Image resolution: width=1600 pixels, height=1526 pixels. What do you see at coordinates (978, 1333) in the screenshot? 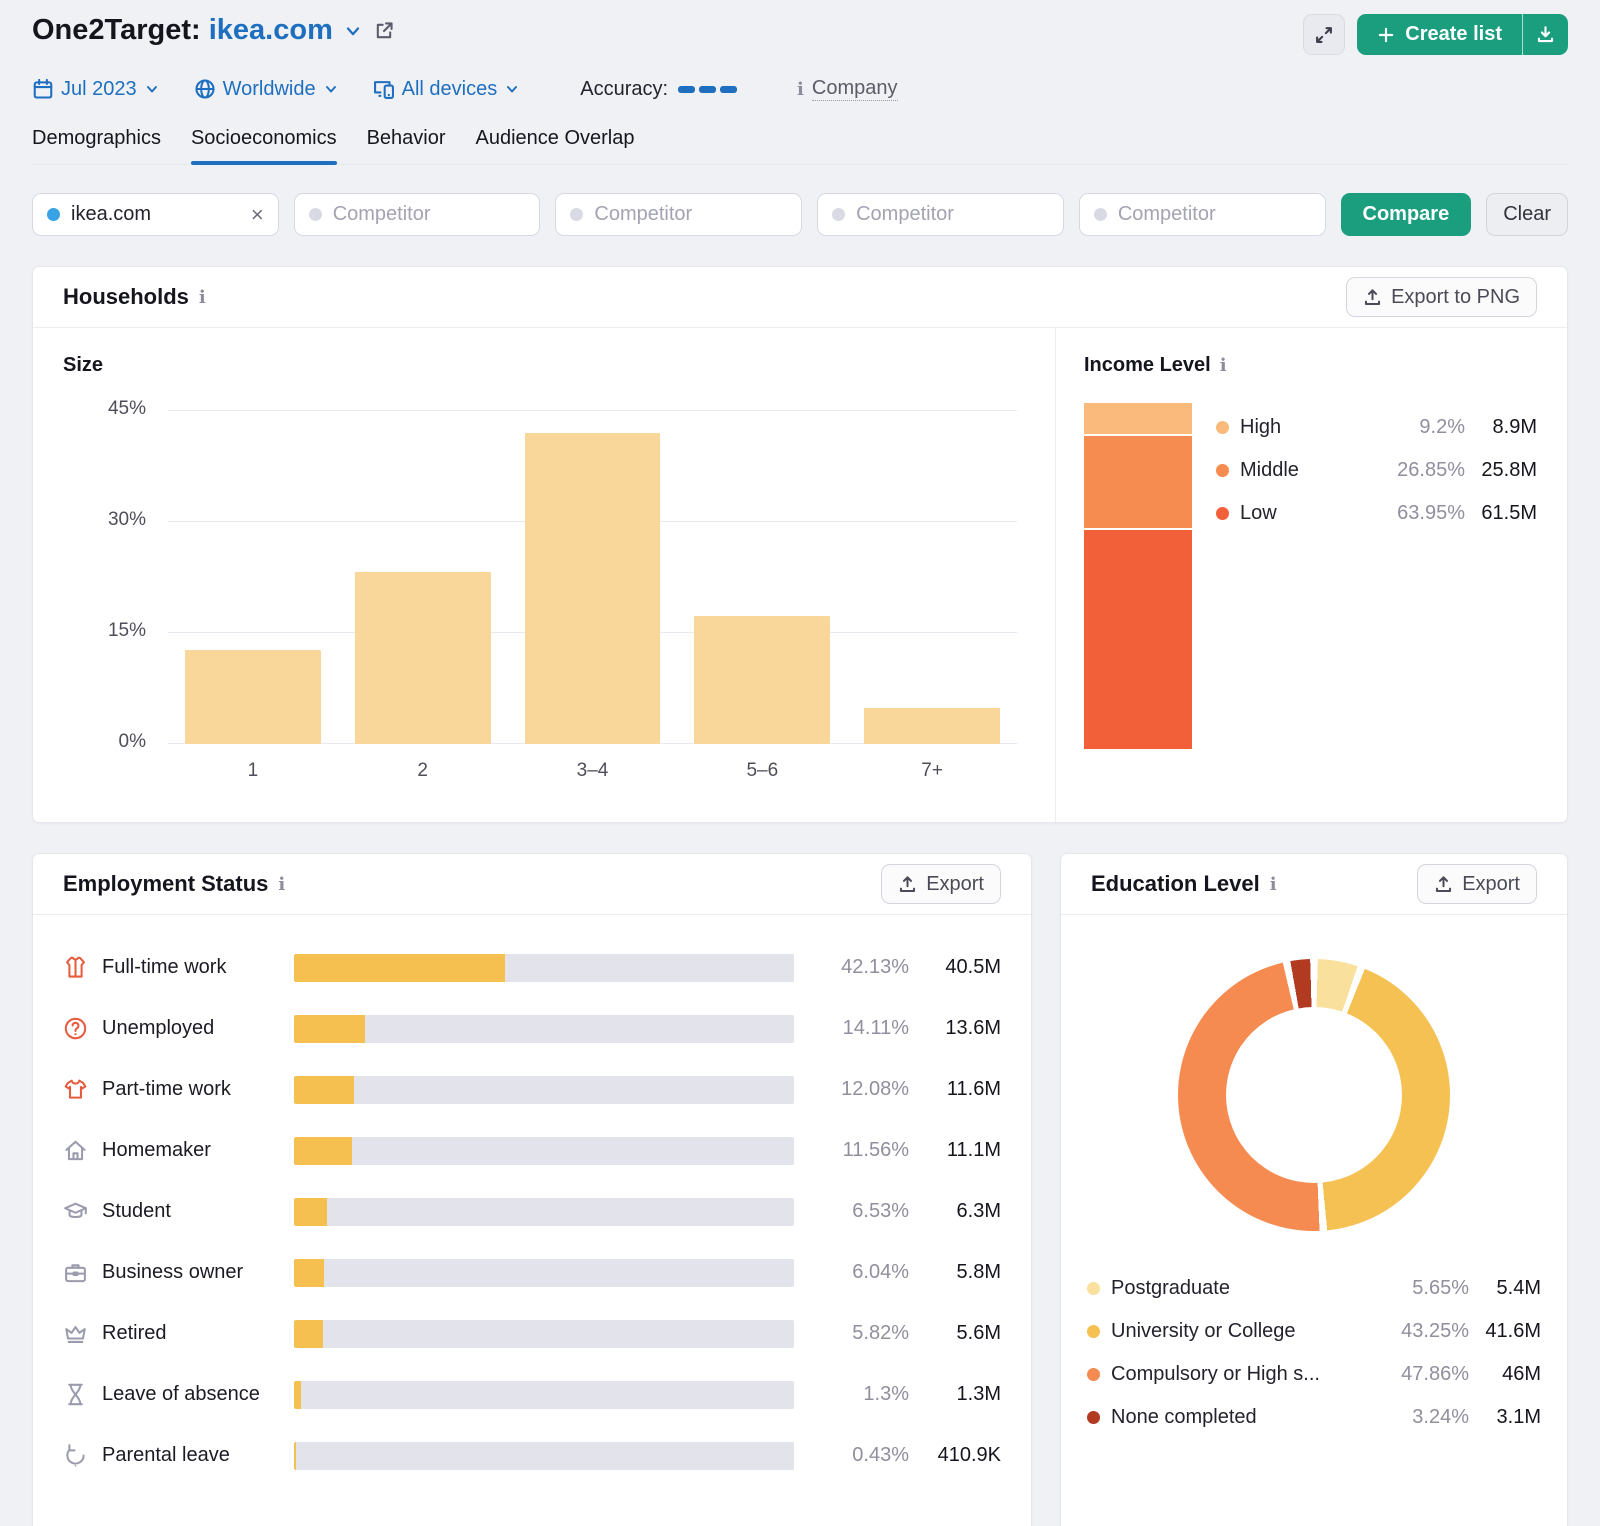
I see `employment-row-value: 5.6M` at bounding box center [978, 1333].